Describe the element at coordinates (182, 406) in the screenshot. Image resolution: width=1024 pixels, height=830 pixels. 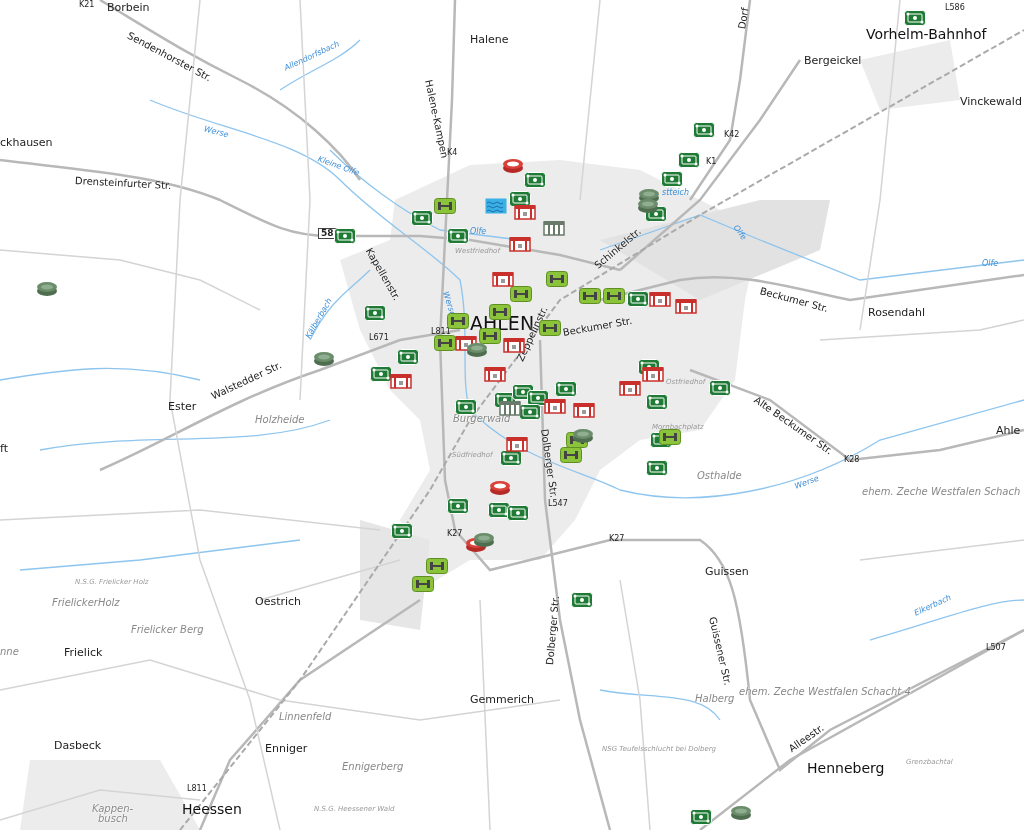
I see `place-name: Ester` at that location.